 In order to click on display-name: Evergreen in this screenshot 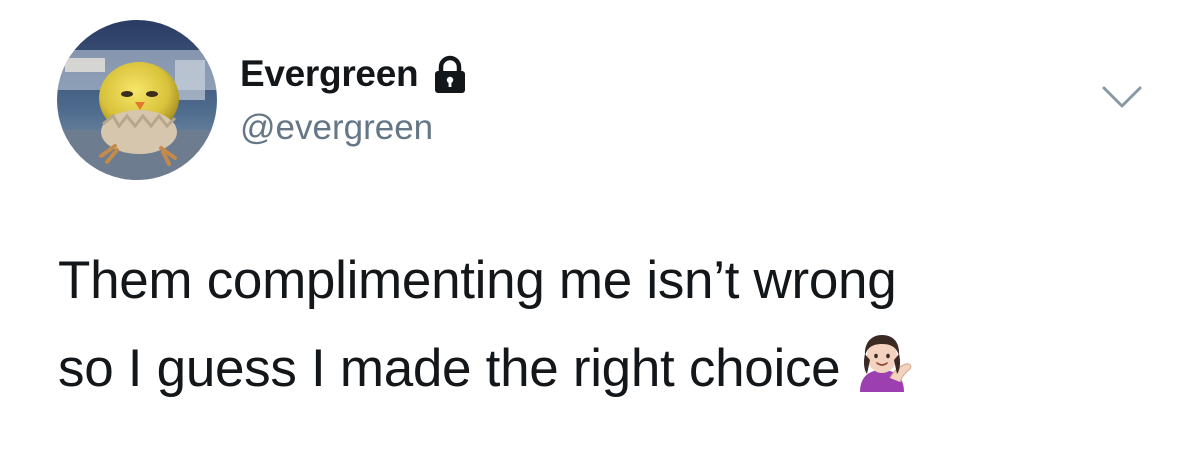, I will do `click(329, 74)`.